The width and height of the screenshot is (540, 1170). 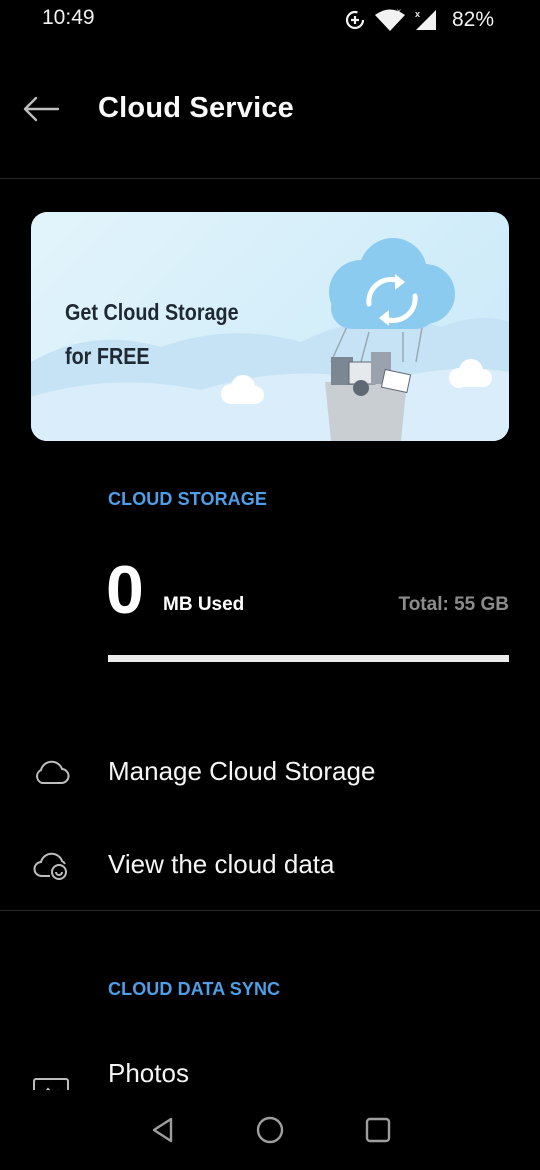 I want to click on promo-text: Get Cloud Storage for FREE, so click(x=152, y=334).